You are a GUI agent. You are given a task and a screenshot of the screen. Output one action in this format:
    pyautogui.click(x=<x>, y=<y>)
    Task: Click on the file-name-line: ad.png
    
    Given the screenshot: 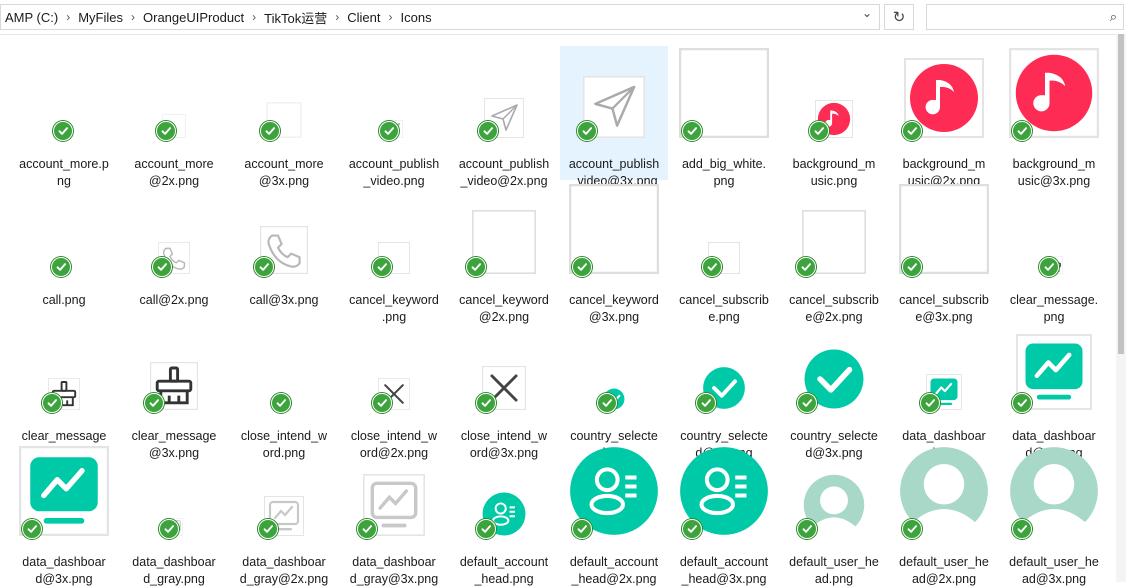 What is the action you would take?
    pyautogui.click(x=834, y=579)
    